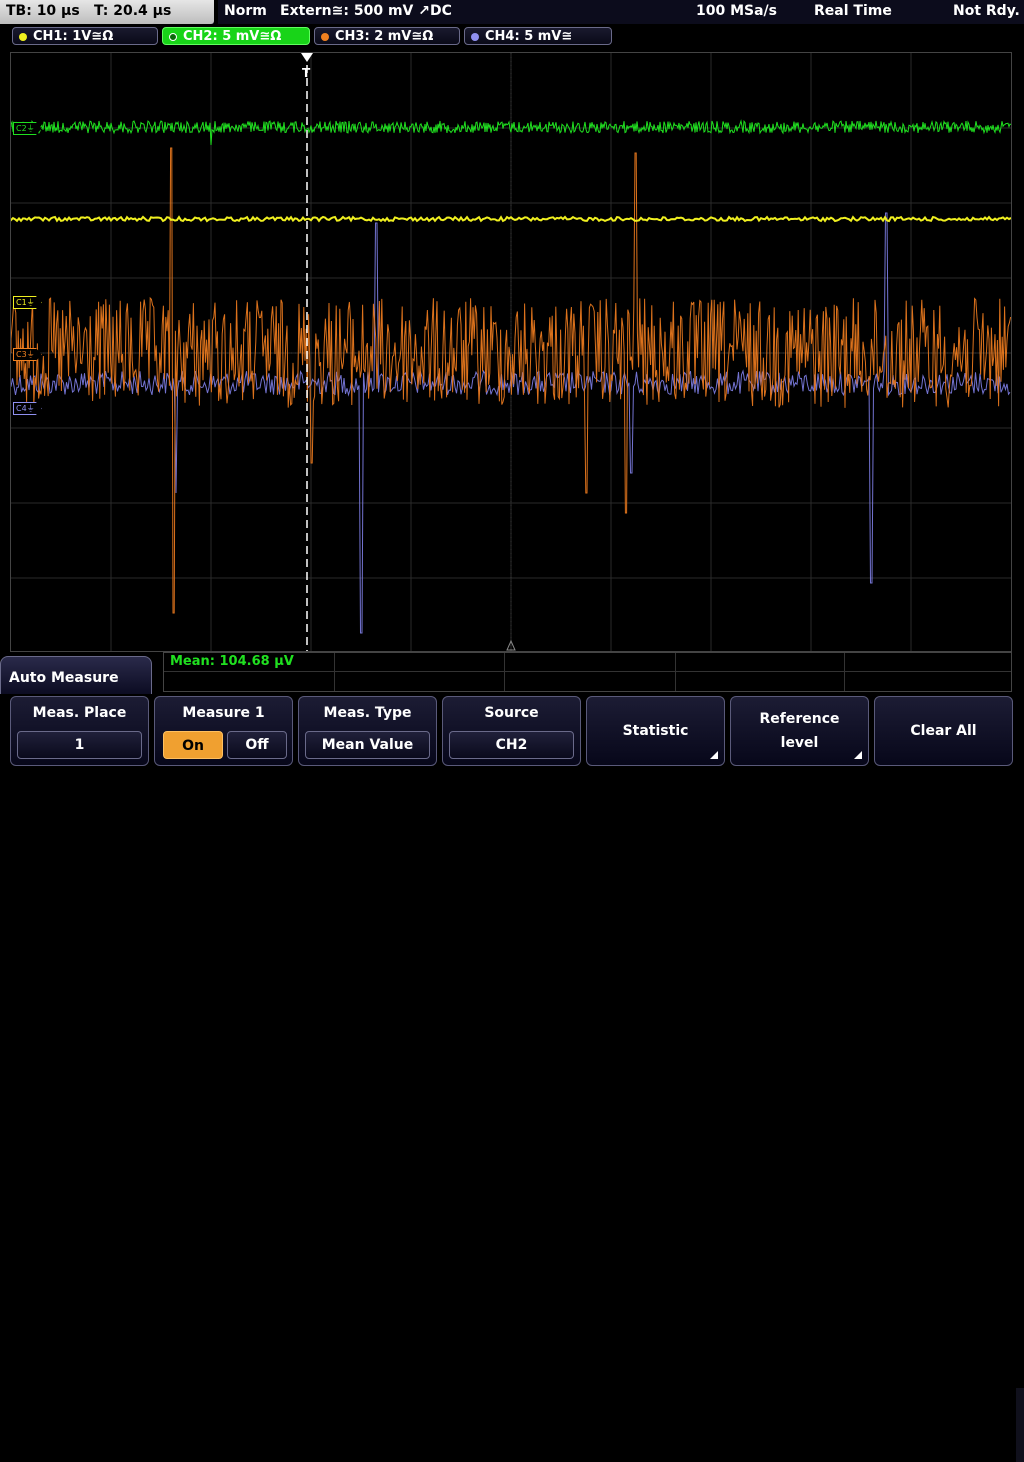 The height and width of the screenshot is (1462, 1024). I want to click on measurement-results: Mean: 104.68 µV, so click(587, 672).